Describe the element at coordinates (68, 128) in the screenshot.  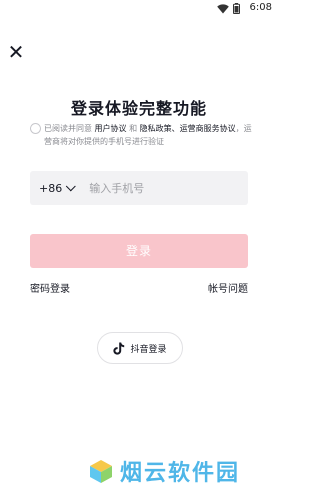
I see `agreement-prefix: 已阅读并同意` at that location.